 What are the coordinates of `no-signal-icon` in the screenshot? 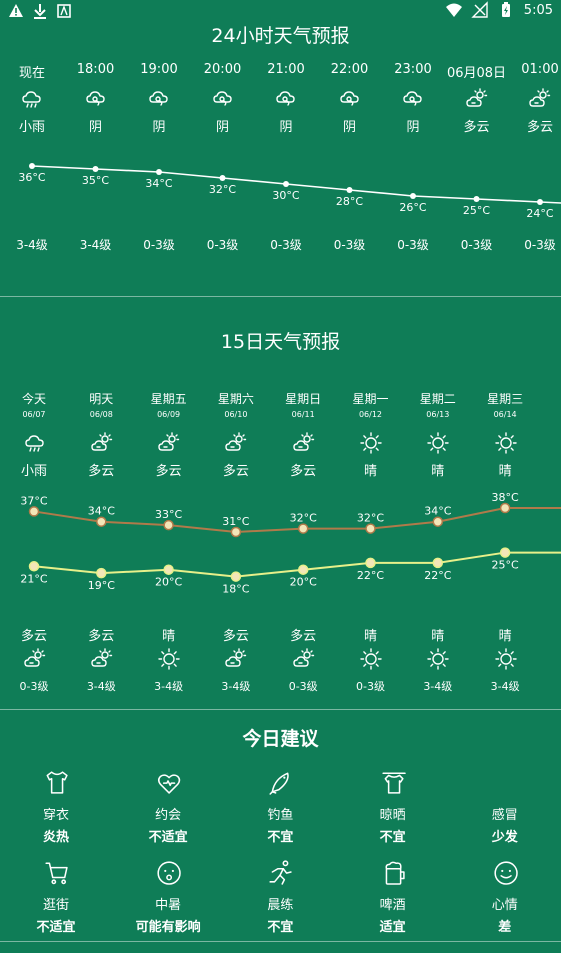 It's located at (479, 9).